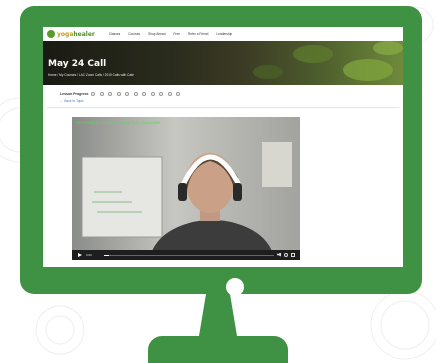  Describe the element at coordinates (74, 94) in the screenshot. I see `lesson-progress-label: Lesson Progress` at that location.